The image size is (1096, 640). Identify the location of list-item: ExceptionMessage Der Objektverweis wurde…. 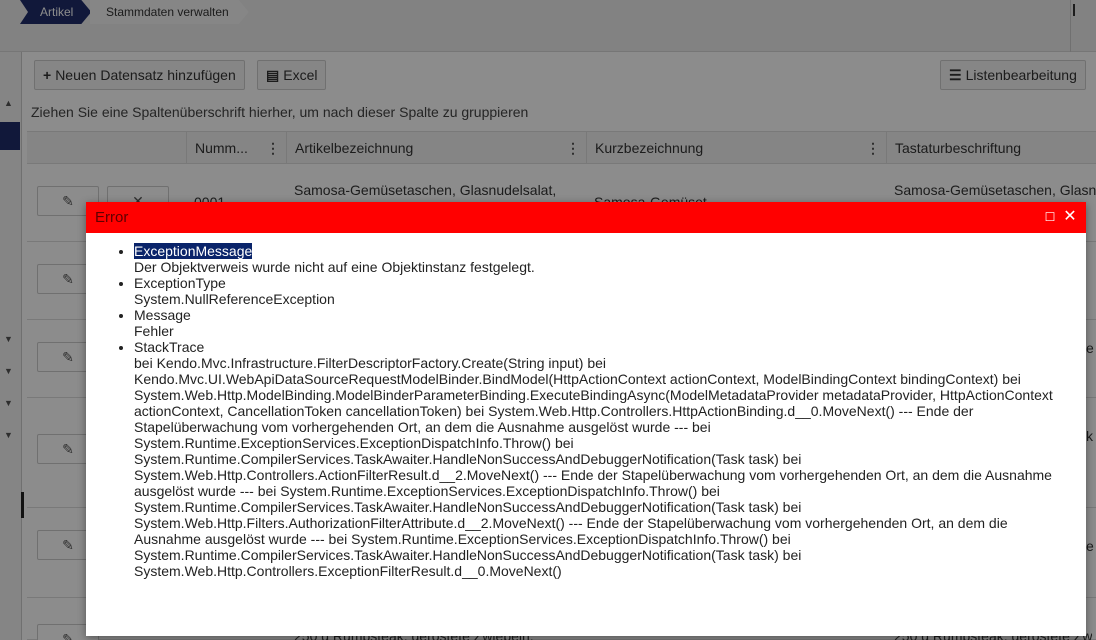
(599, 259).